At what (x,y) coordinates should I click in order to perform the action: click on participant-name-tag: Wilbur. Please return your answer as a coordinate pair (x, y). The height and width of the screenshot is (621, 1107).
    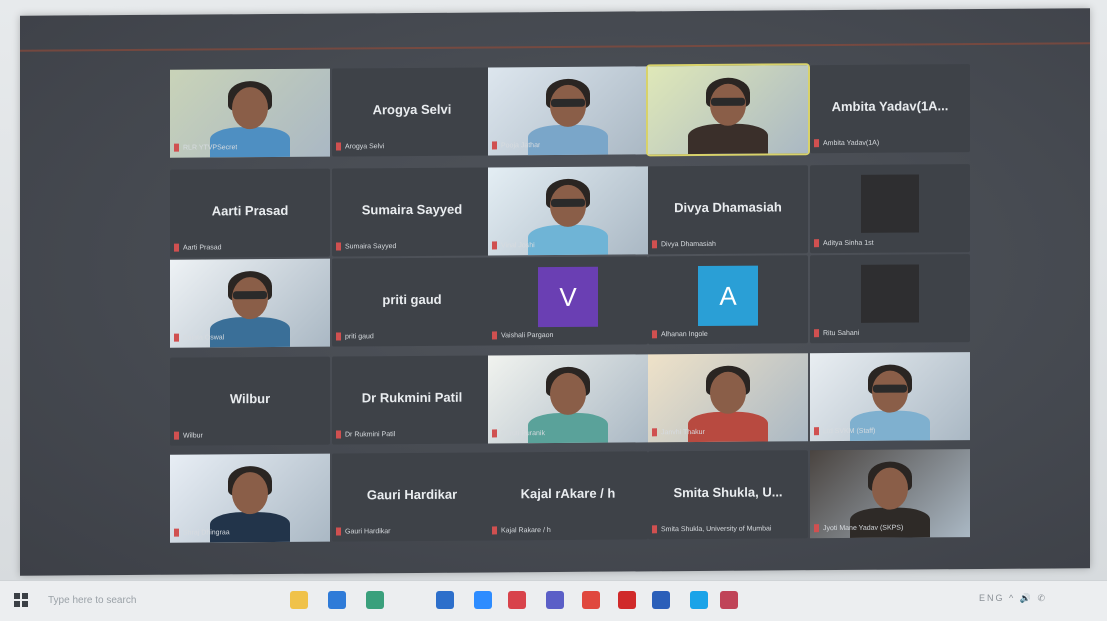
    Looking at the image, I should click on (188, 436).